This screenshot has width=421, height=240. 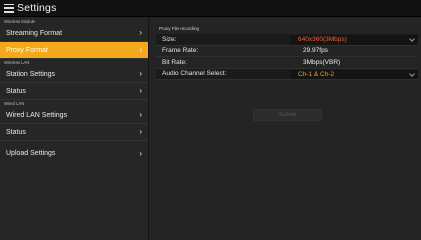 What do you see at coordinates (315, 51) in the screenshot?
I see `frame-rate-value: 29.97fps` at bounding box center [315, 51].